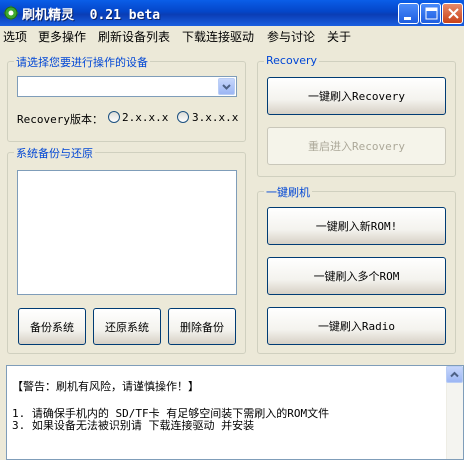  I want to click on device-group: 请选择您要进行操作的设备, so click(126, 98).